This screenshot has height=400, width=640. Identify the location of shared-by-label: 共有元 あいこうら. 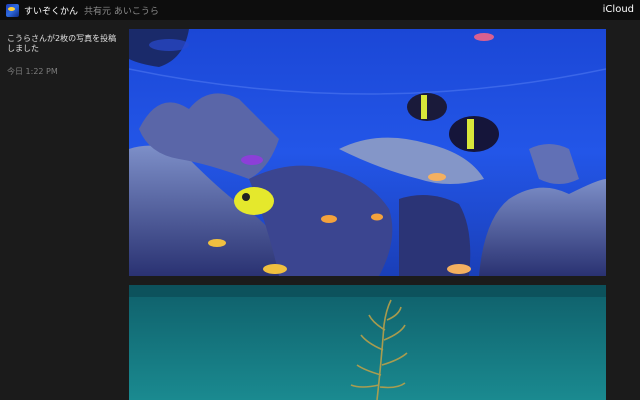
(121, 11).